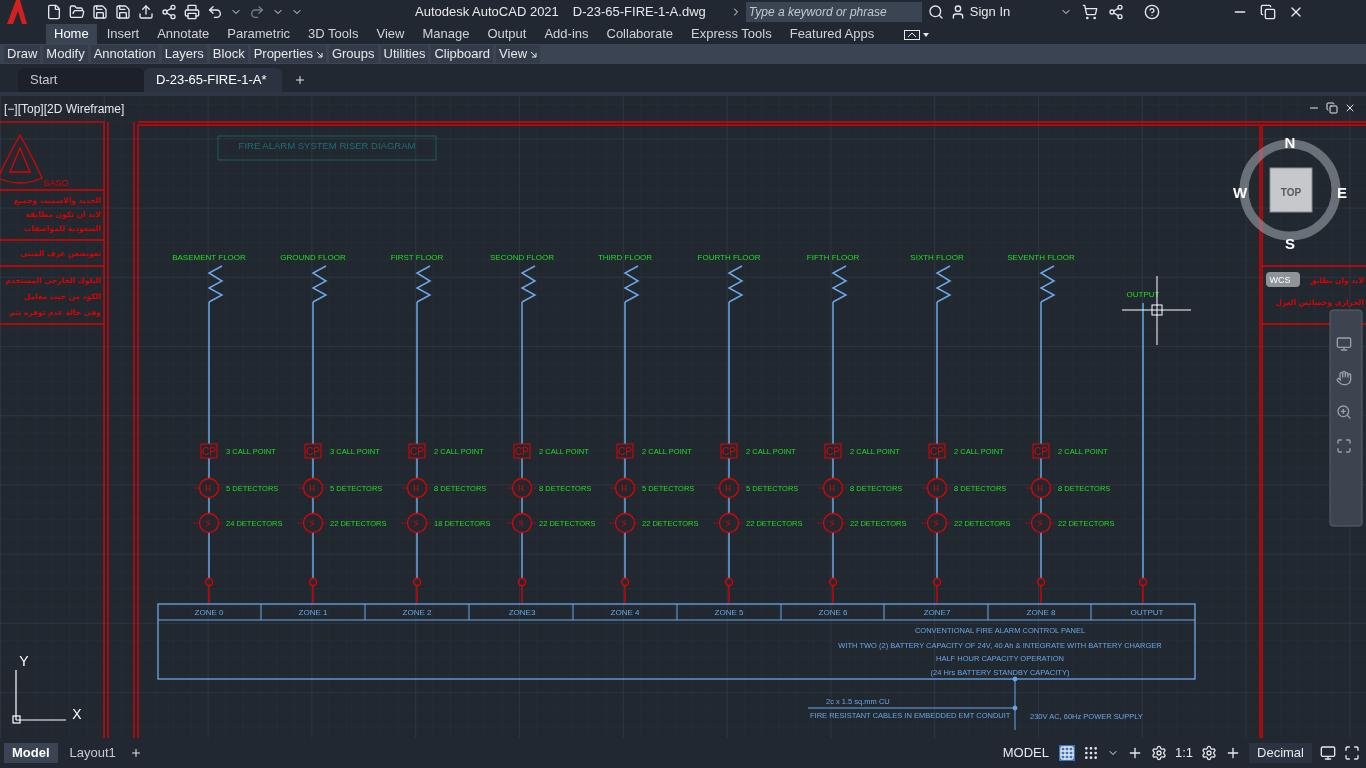 The width and height of the screenshot is (1366, 768). What do you see at coordinates (209, 612) in the screenshot?
I see `zone-label: ZONE 0` at bounding box center [209, 612].